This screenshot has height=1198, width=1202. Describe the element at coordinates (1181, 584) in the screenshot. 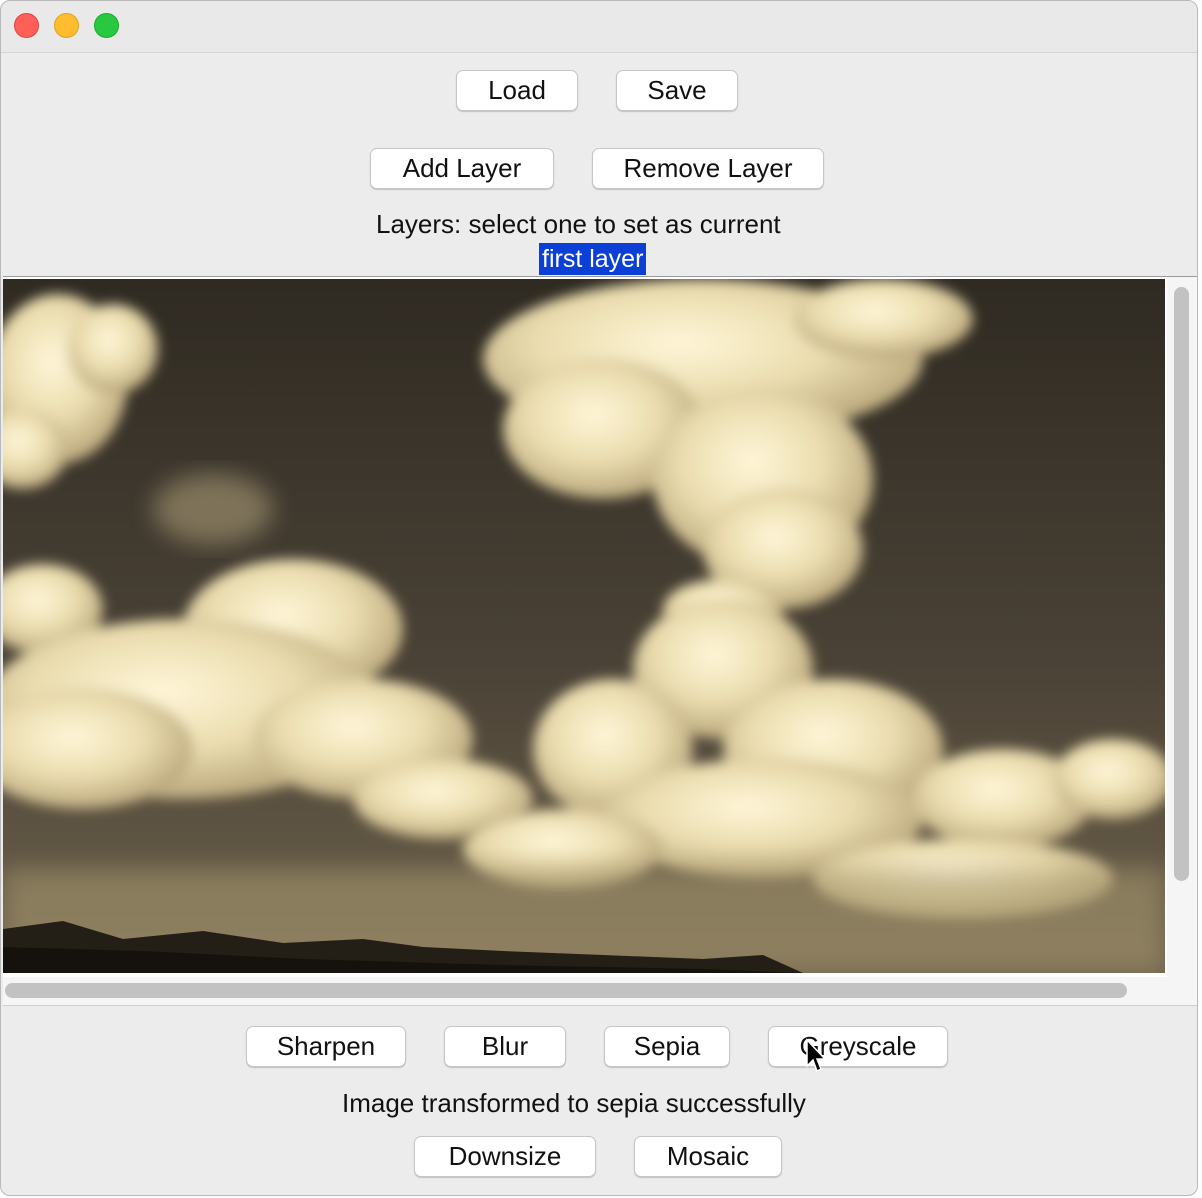

I see `vertical-scroll-thumb` at that location.